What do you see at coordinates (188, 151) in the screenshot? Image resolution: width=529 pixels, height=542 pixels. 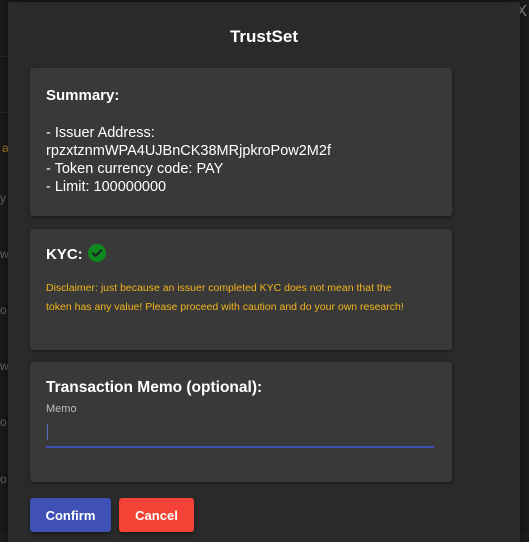 I see `issuer-address-value: rpzxtznmWPA4UJBnCK38MRjpkroPow2M2f` at bounding box center [188, 151].